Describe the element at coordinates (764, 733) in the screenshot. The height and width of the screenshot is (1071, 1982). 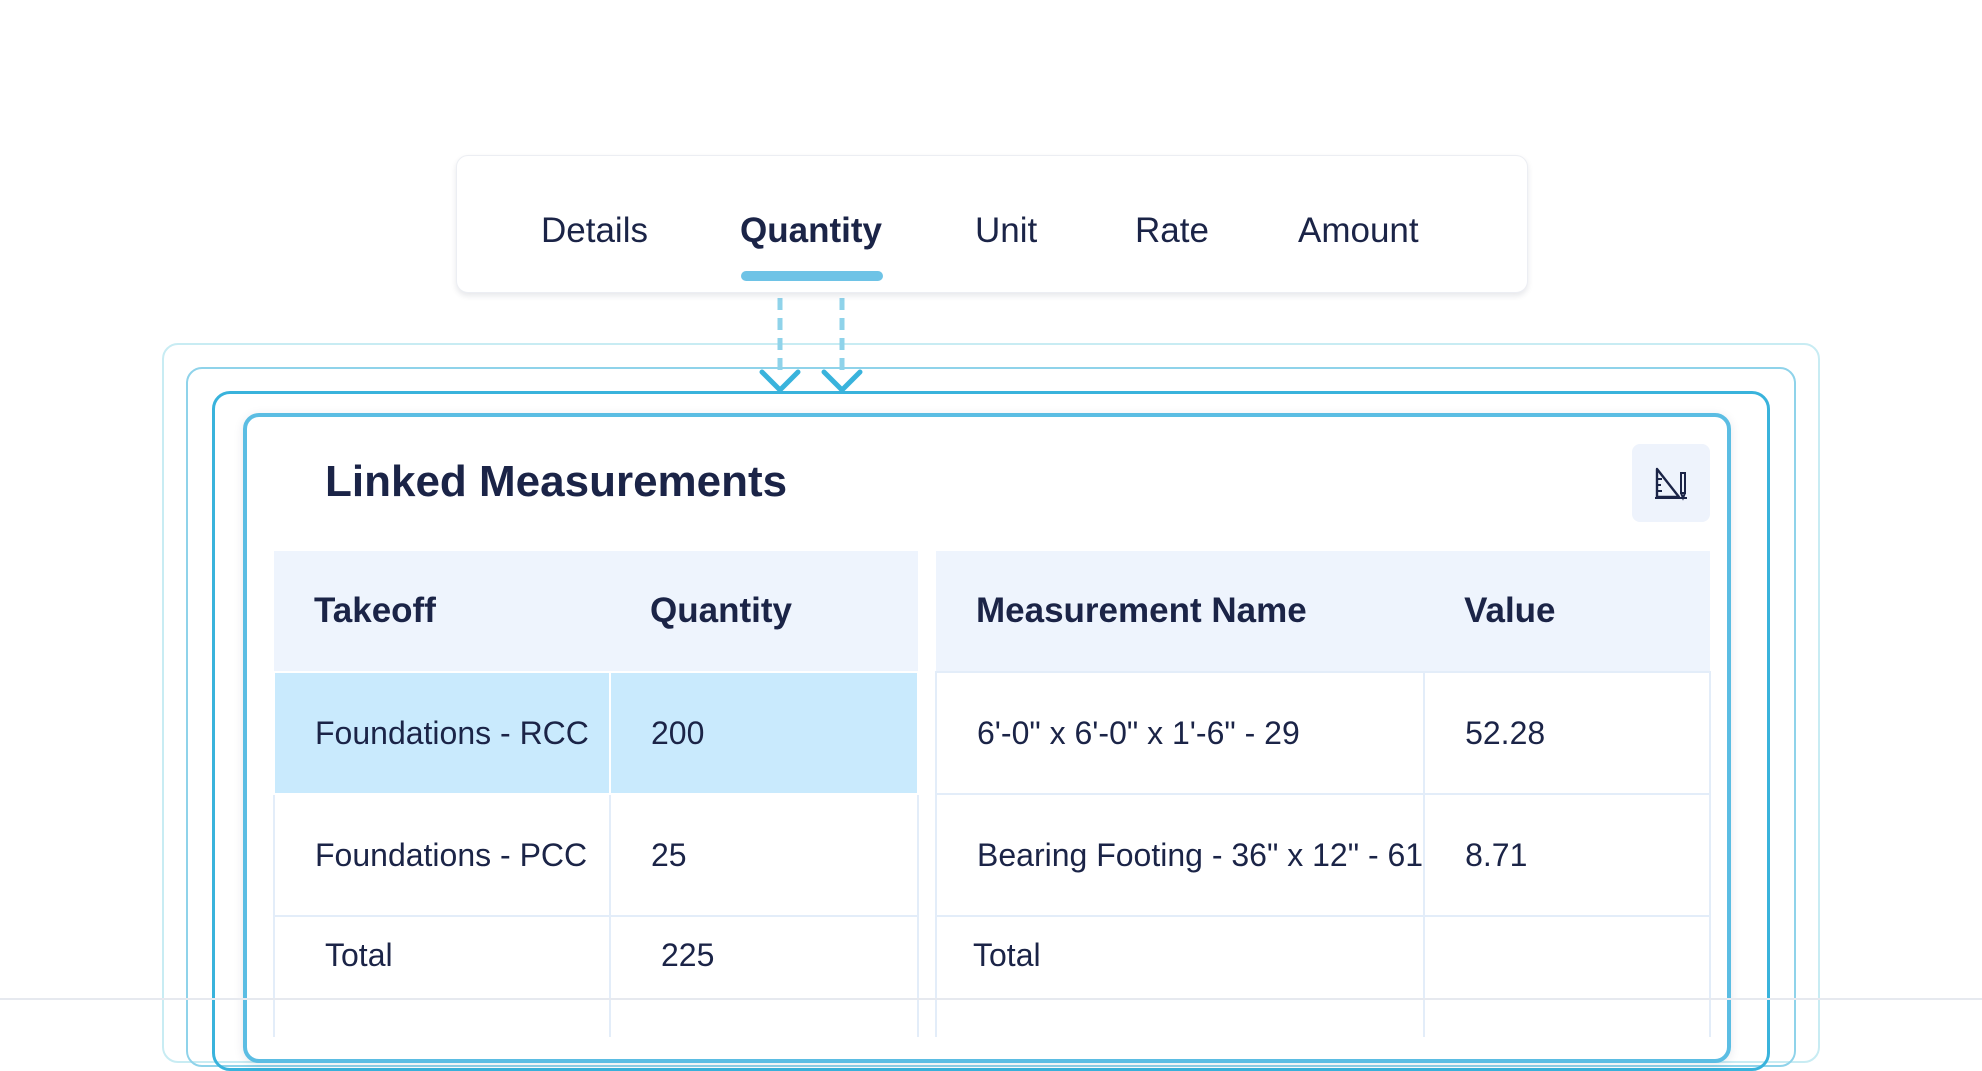
I see `quantity-cell: 200` at that location.